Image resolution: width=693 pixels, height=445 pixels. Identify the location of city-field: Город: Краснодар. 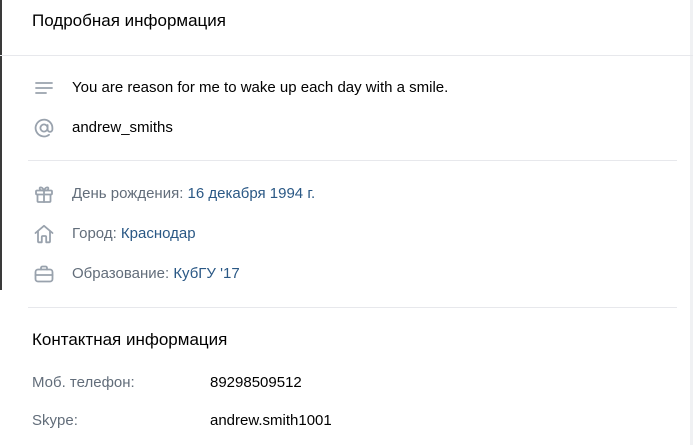
(134, 234).